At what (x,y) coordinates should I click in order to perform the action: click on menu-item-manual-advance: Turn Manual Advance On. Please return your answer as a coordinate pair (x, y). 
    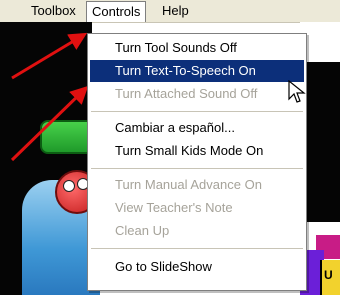
    Looking at the image, I should click on (197, 185).